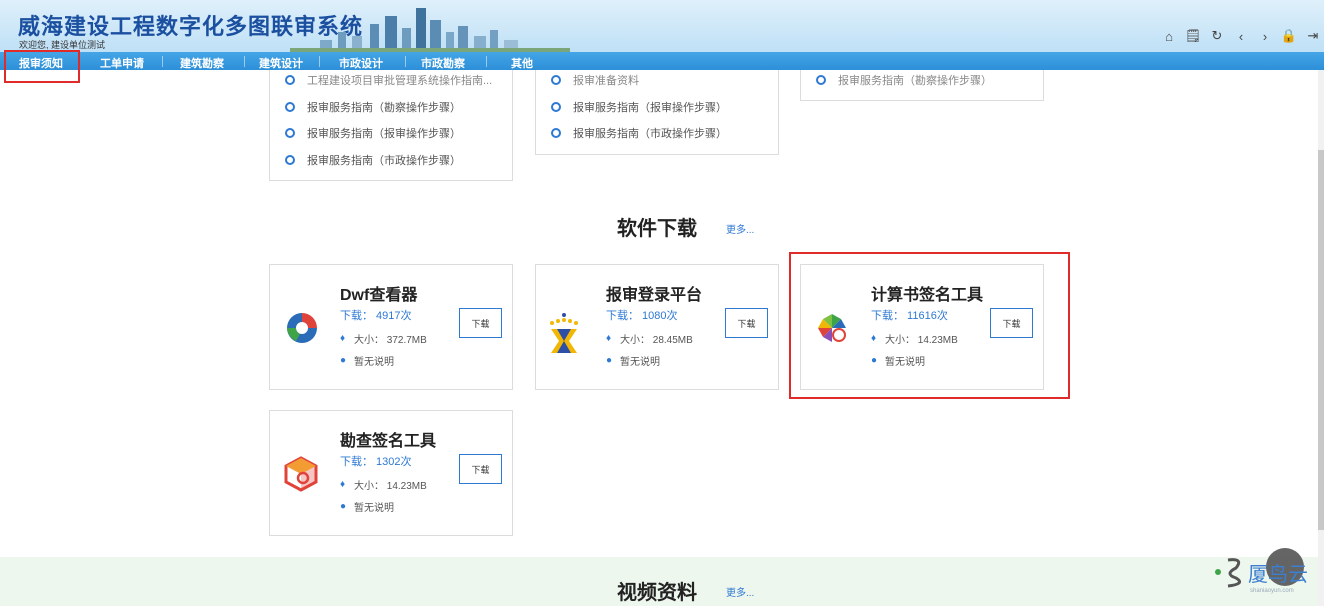 The image size is (1324, 606). Describe the element at coordinates (301, 474) in the screenshot. I see `survey-sign-tool-icon` at that location.